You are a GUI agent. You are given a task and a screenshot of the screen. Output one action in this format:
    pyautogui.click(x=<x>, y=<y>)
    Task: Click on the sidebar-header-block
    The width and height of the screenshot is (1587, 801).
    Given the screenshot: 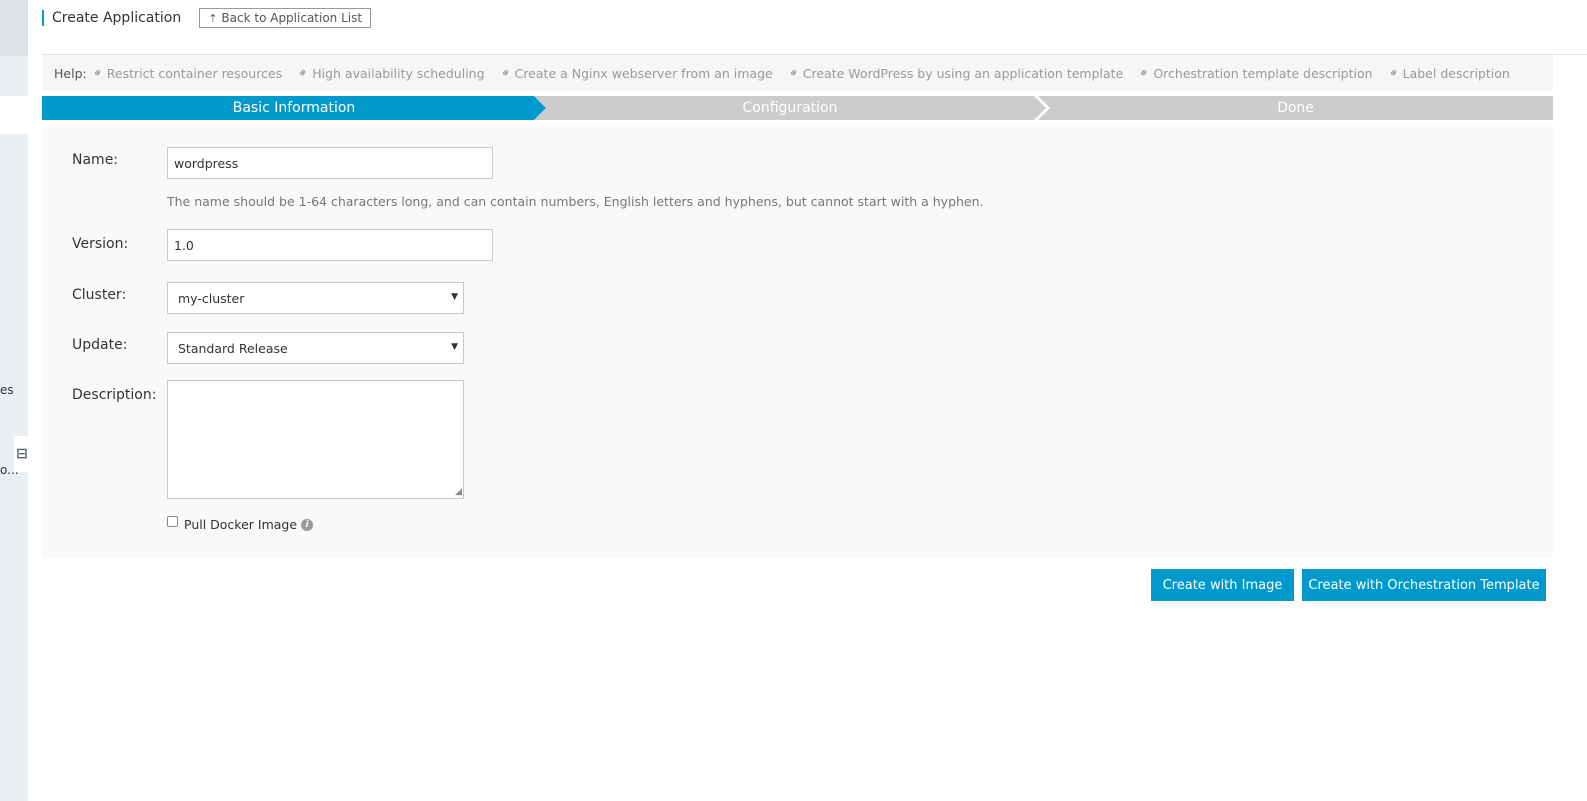 What is the action you would take?
    pyautogui.click(x=14, y=28)
    